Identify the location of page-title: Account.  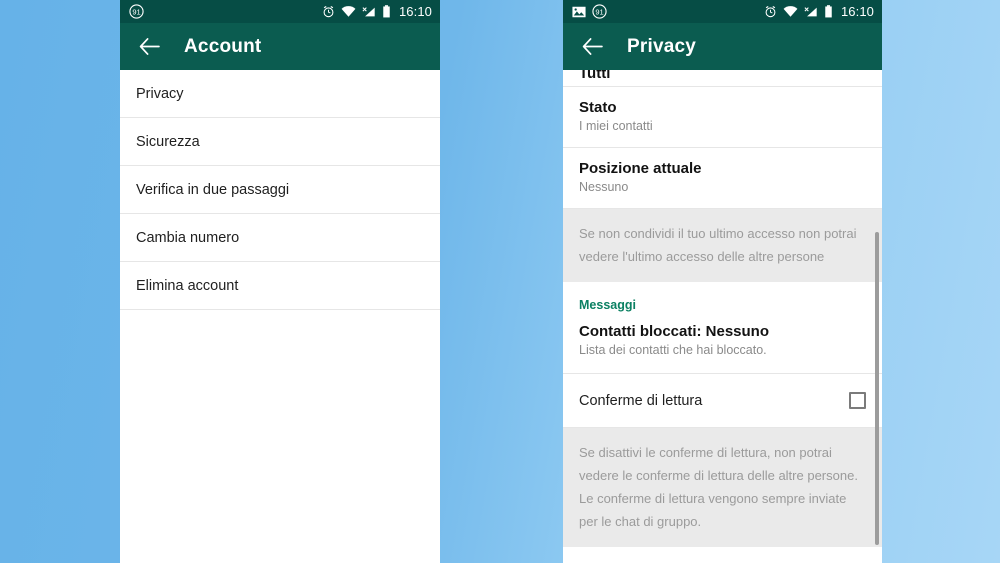
(223, 46).